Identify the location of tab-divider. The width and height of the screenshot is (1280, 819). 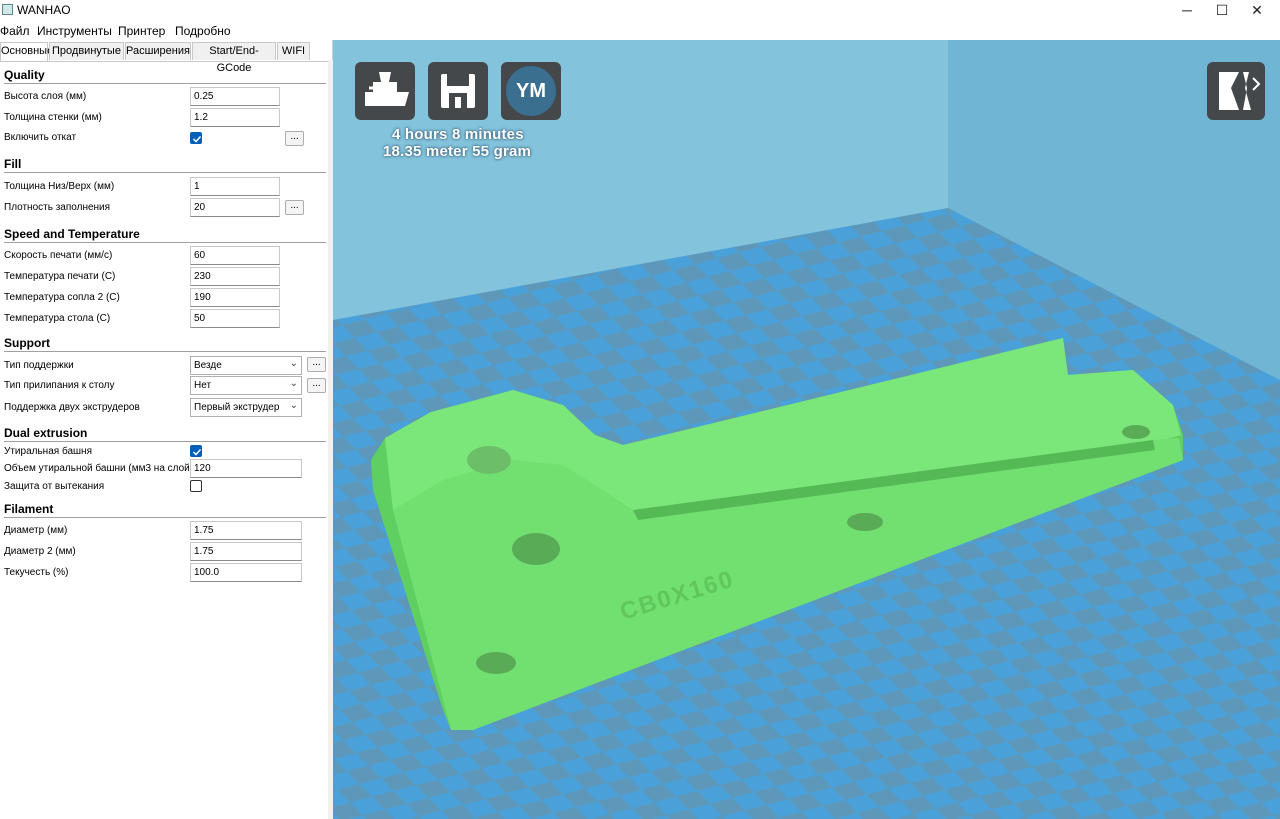
(164, 61).